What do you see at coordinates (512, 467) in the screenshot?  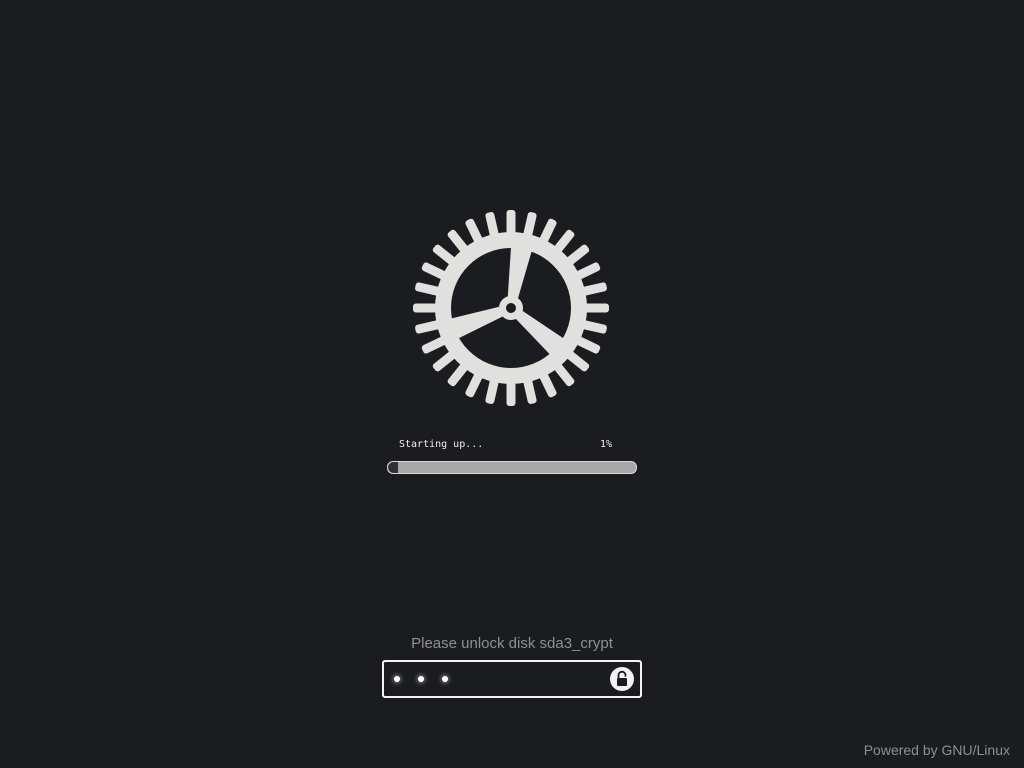 I see `boot-progress-bar` at bounding box center [512, 467].